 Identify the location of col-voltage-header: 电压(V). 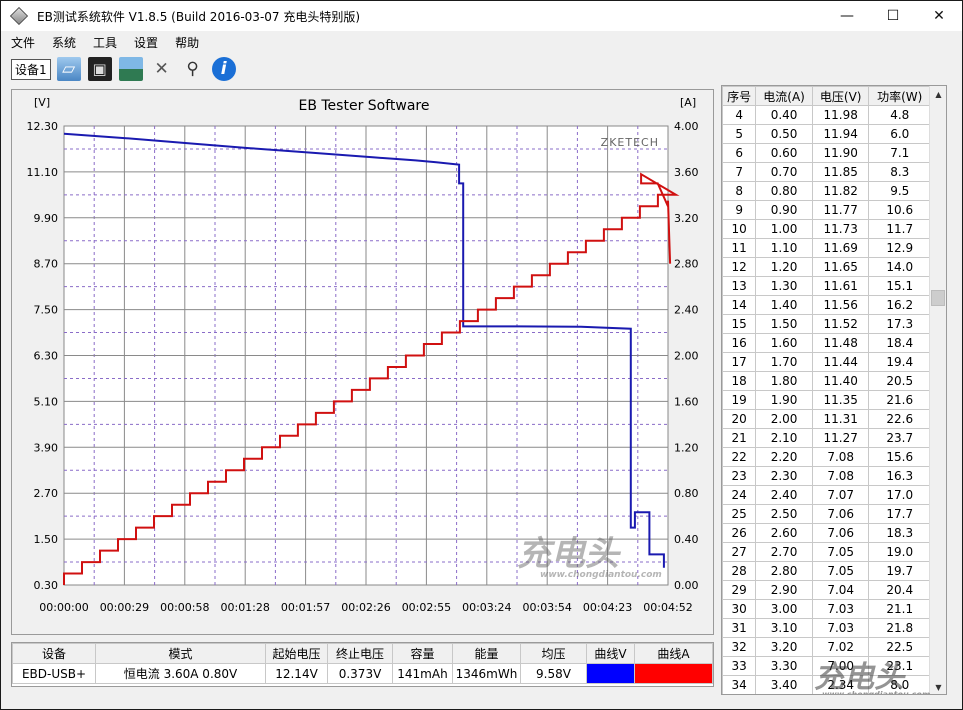
(840, 96).